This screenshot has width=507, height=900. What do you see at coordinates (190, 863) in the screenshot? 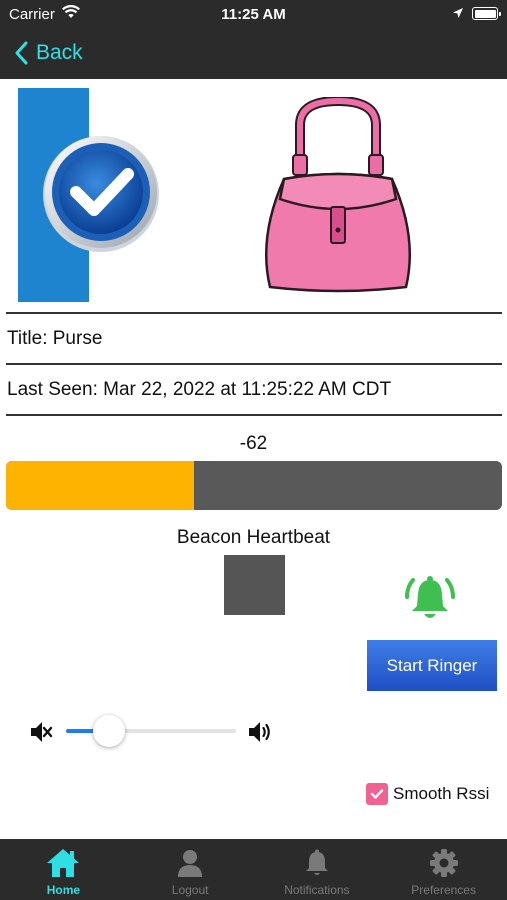
I see `user-icon` at bounding box center [190, 863].